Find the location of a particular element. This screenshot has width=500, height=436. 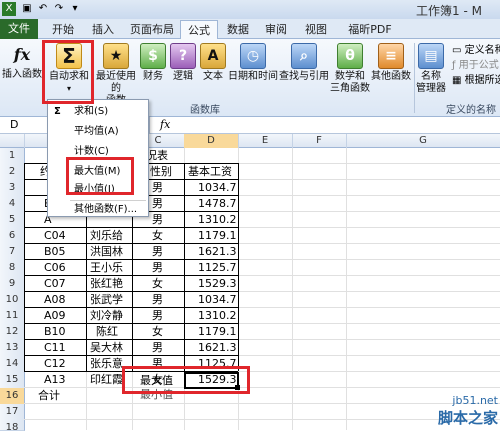

row-header: 9 is located at coordinates (12, 284).